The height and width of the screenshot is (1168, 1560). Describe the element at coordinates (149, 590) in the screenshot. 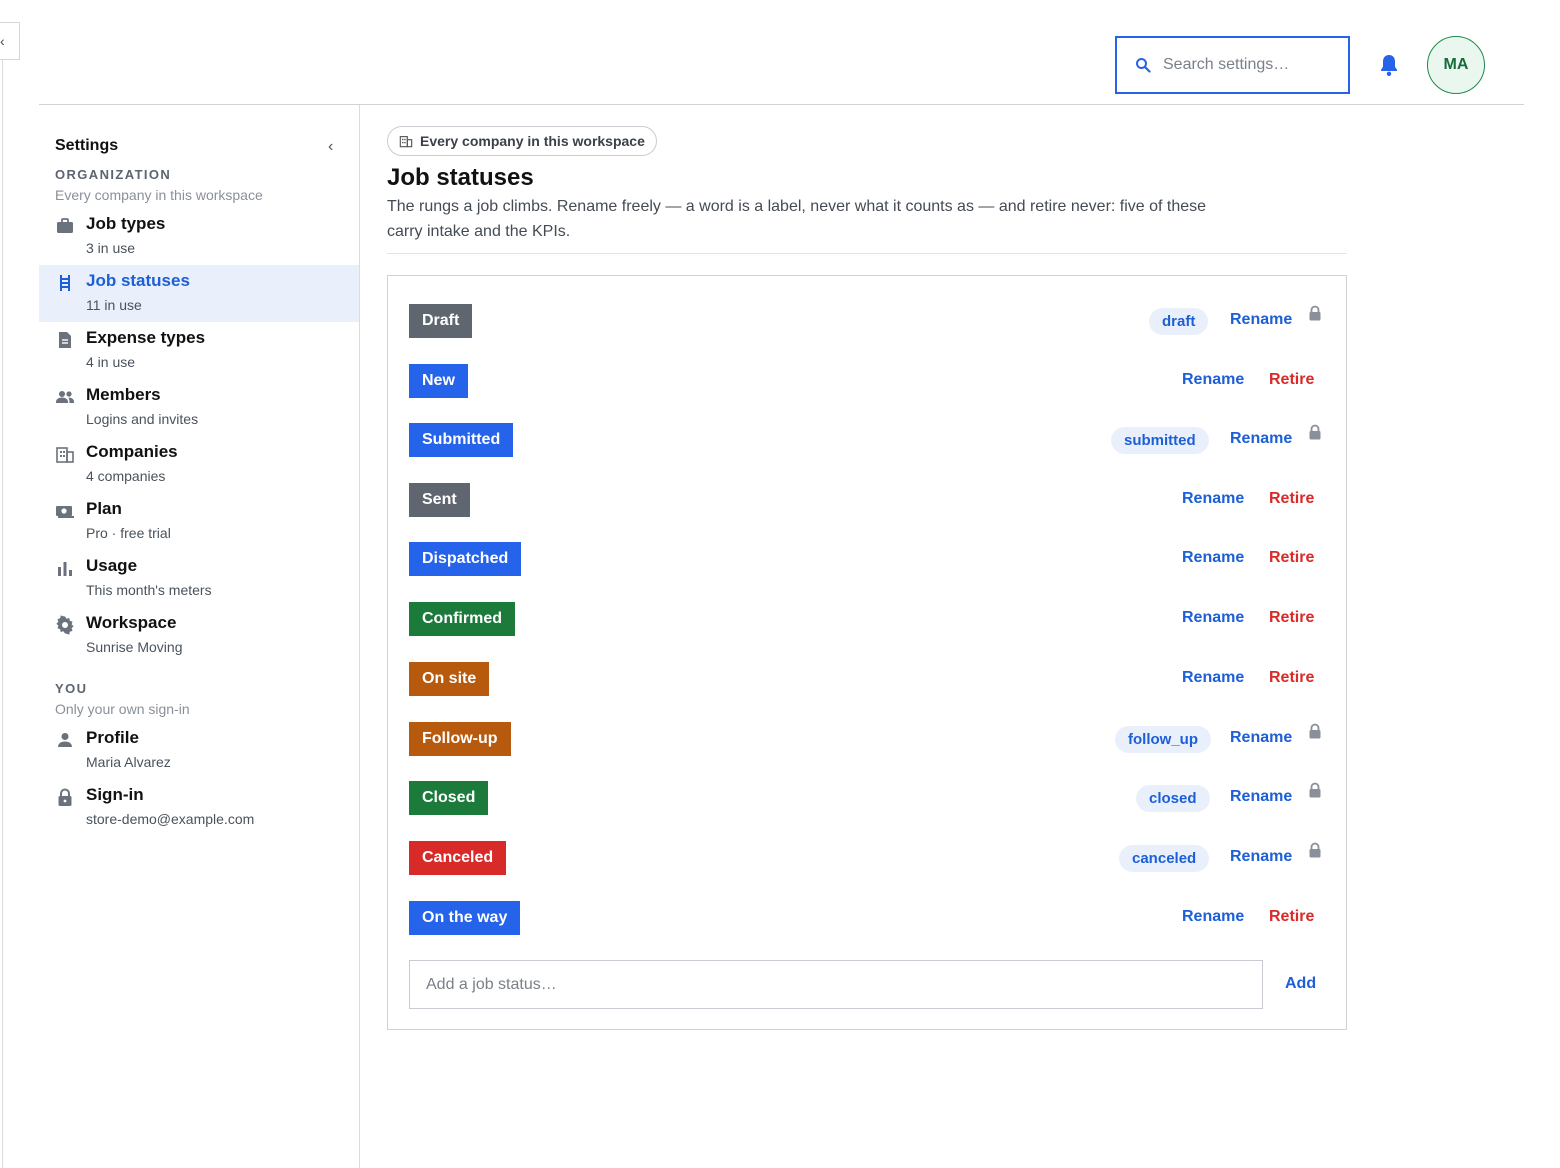

I see `sidebar-item-sub: This month's meters` at that location.